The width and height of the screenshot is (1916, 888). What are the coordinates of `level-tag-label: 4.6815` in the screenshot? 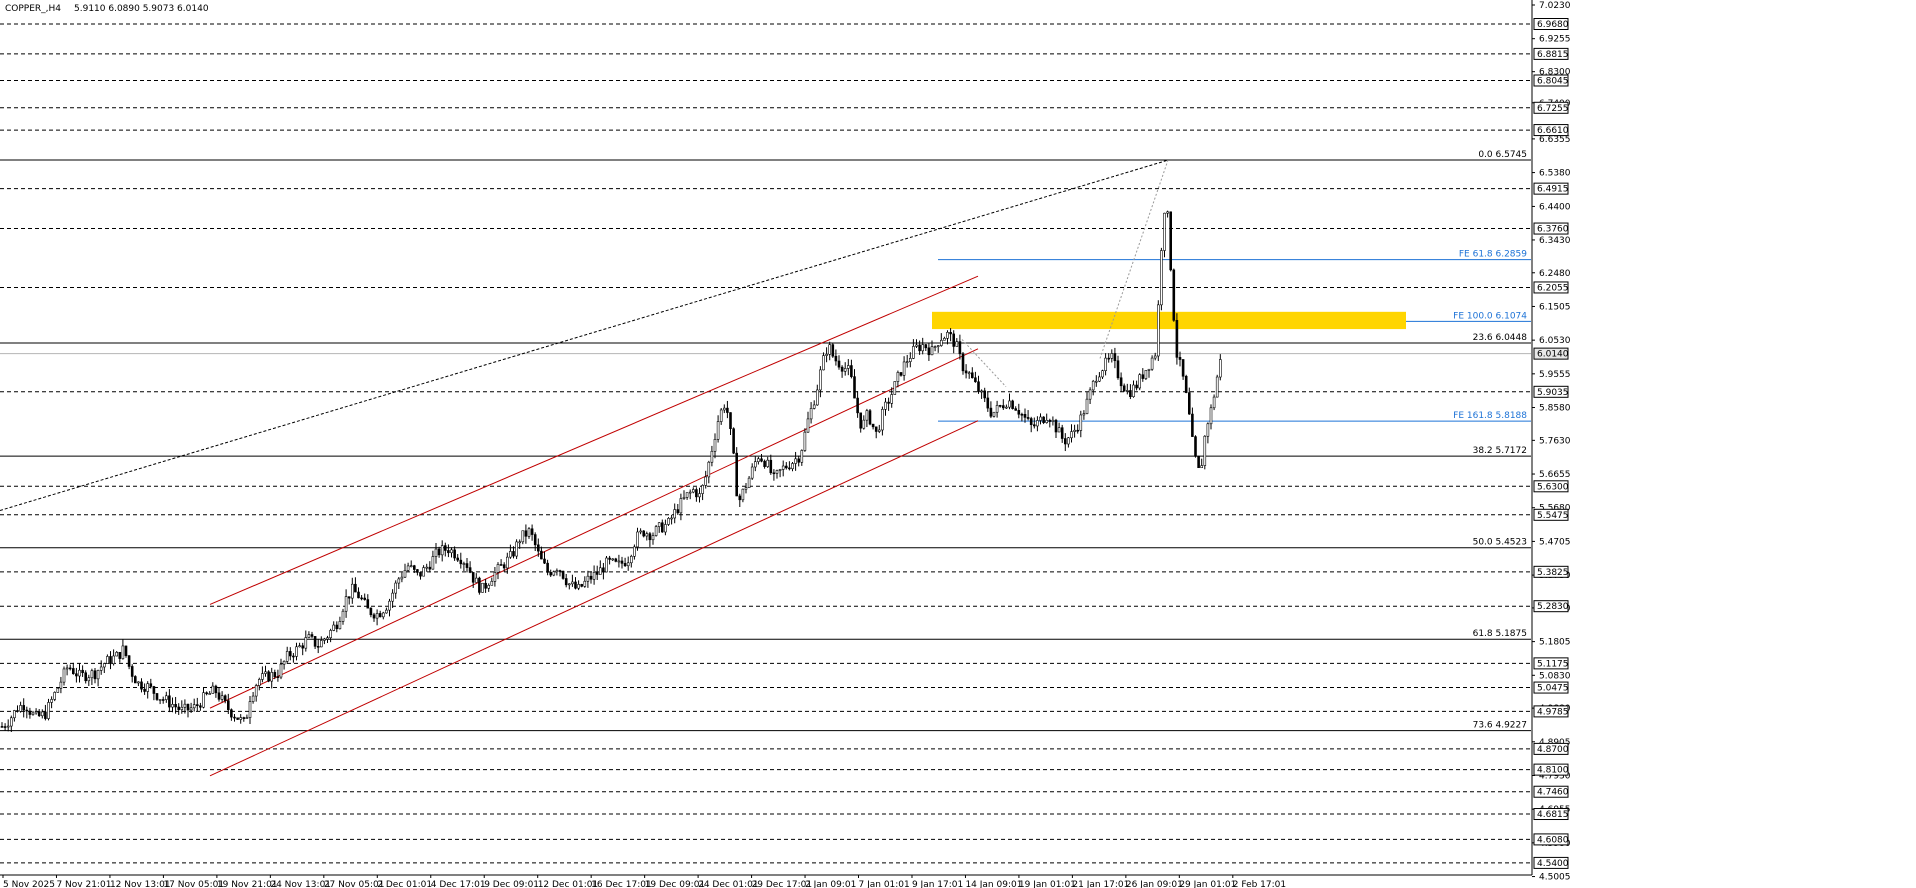 It's located at (1553, 815).